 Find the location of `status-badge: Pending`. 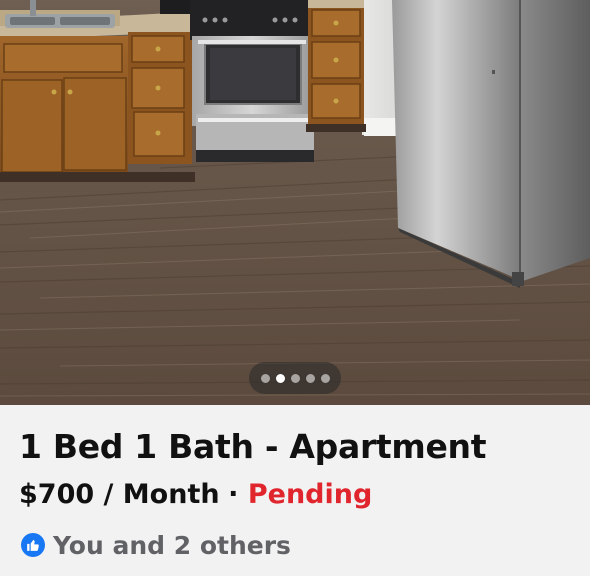

status-badge: Pending is located at coordinates (310, 494).